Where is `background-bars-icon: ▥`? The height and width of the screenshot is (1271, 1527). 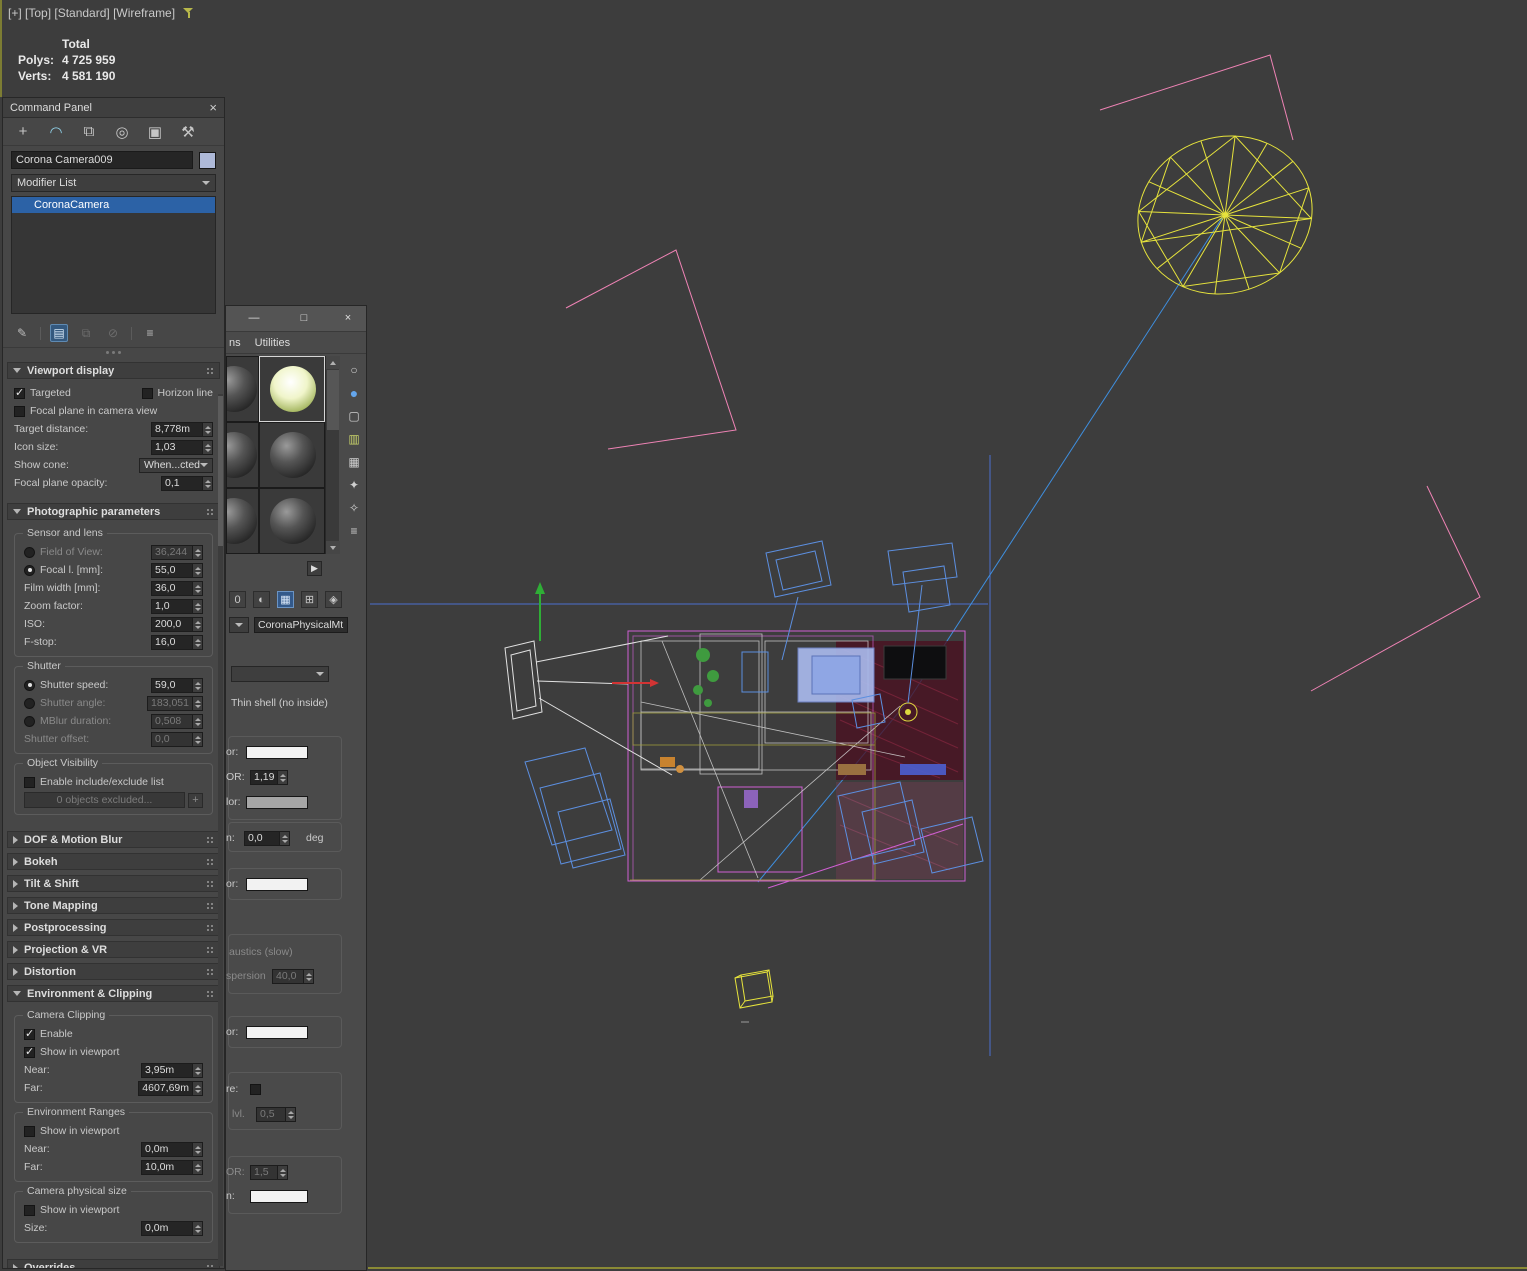 background-bars-icon: ▥ is located at coordinates (354, 439).